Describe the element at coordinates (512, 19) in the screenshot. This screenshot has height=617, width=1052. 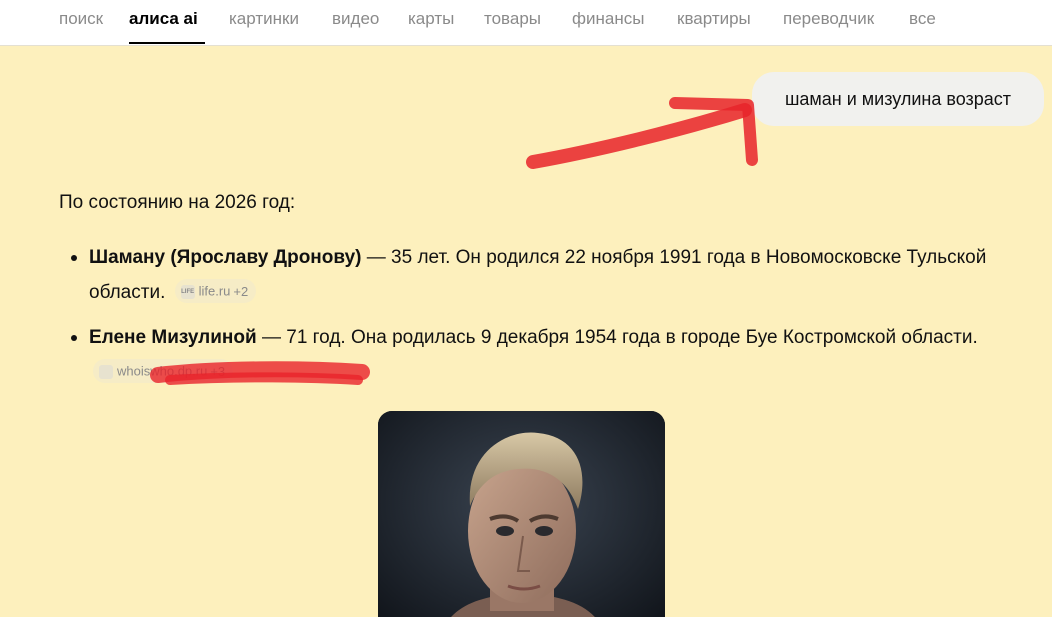
I see `tab-products: товары` at that location.